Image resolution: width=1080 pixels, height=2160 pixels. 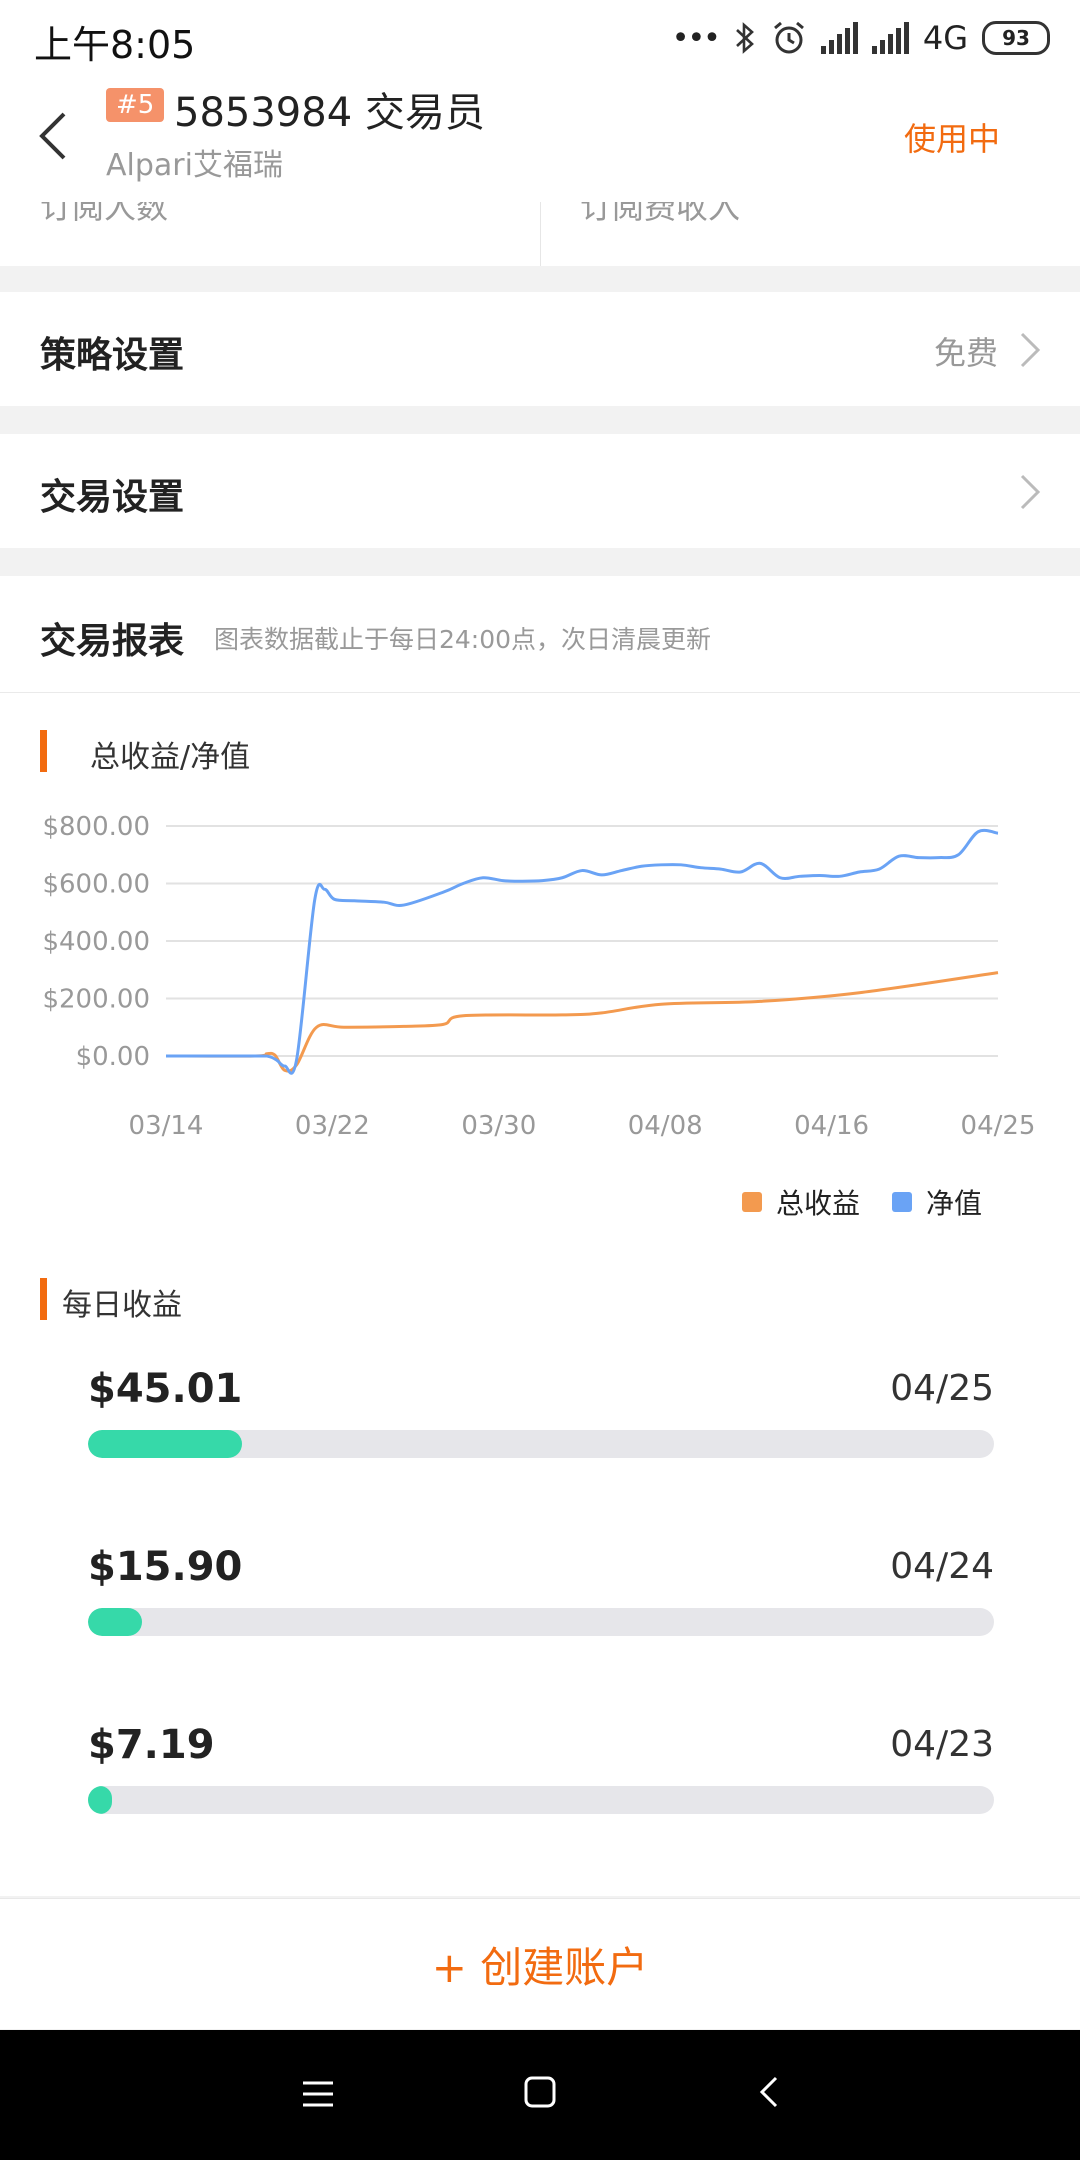 I want to click on strategy-settings-row: 策略设置 免费, so click(x=540, y=349).